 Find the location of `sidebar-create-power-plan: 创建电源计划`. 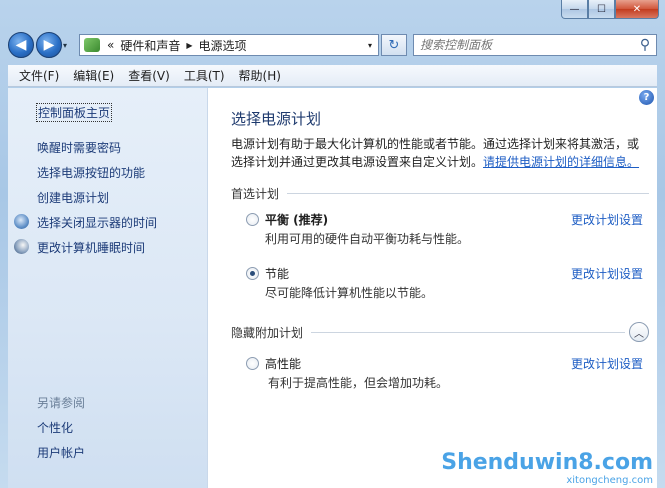

sidebar-create-power-plan: 创建电源计划 is located at coordinates (73, 197).